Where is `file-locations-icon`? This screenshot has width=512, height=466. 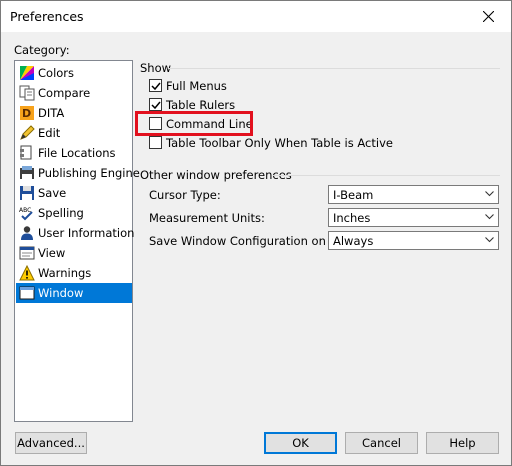
file-locations-icon is located at coordinates (26, 152).